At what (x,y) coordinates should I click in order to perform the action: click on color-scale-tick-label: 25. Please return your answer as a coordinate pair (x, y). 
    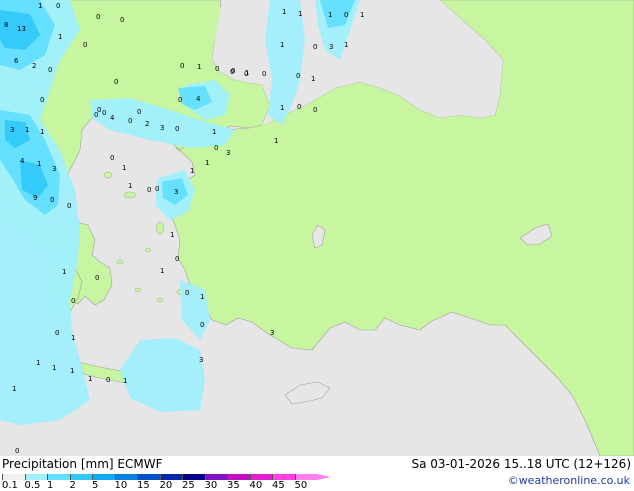
    Looking at the image, I should click on (188, 485).